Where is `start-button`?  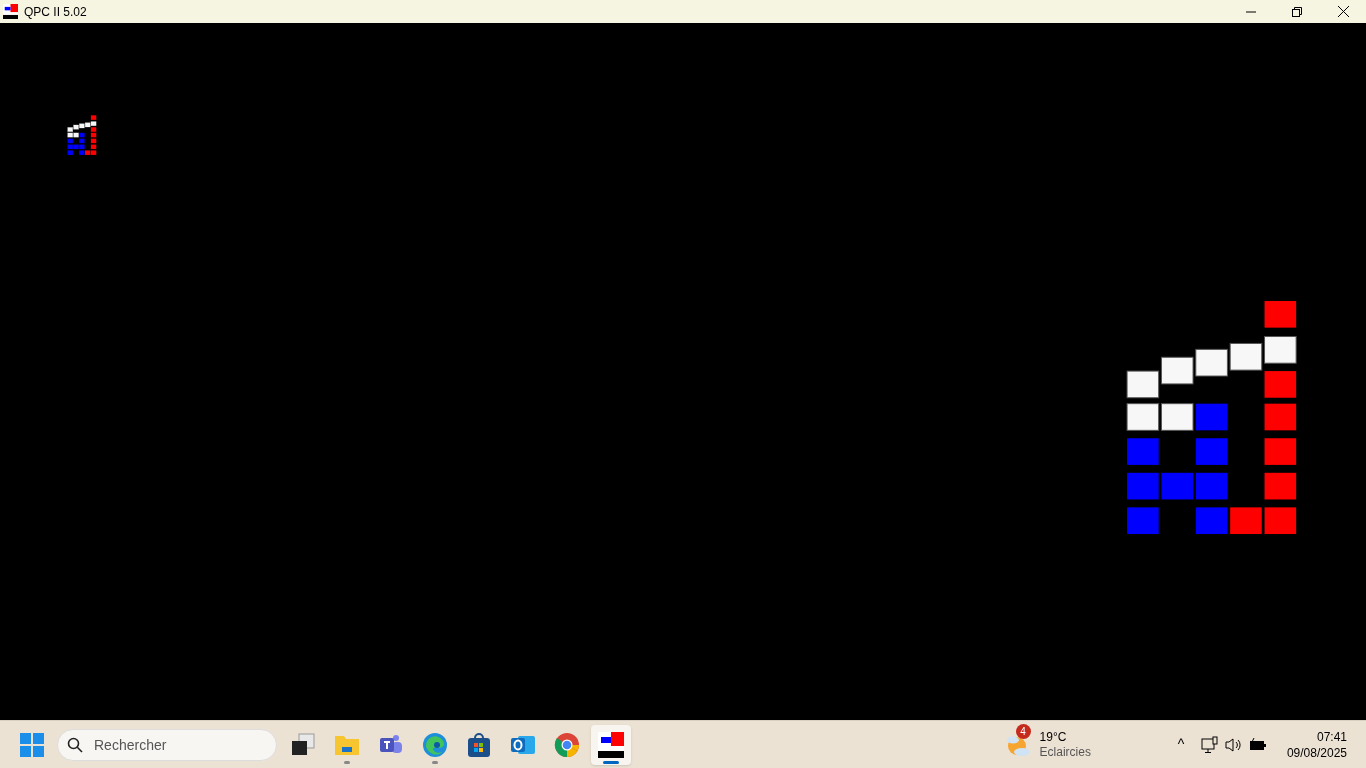
start-button is located at coordinates (32, 744).